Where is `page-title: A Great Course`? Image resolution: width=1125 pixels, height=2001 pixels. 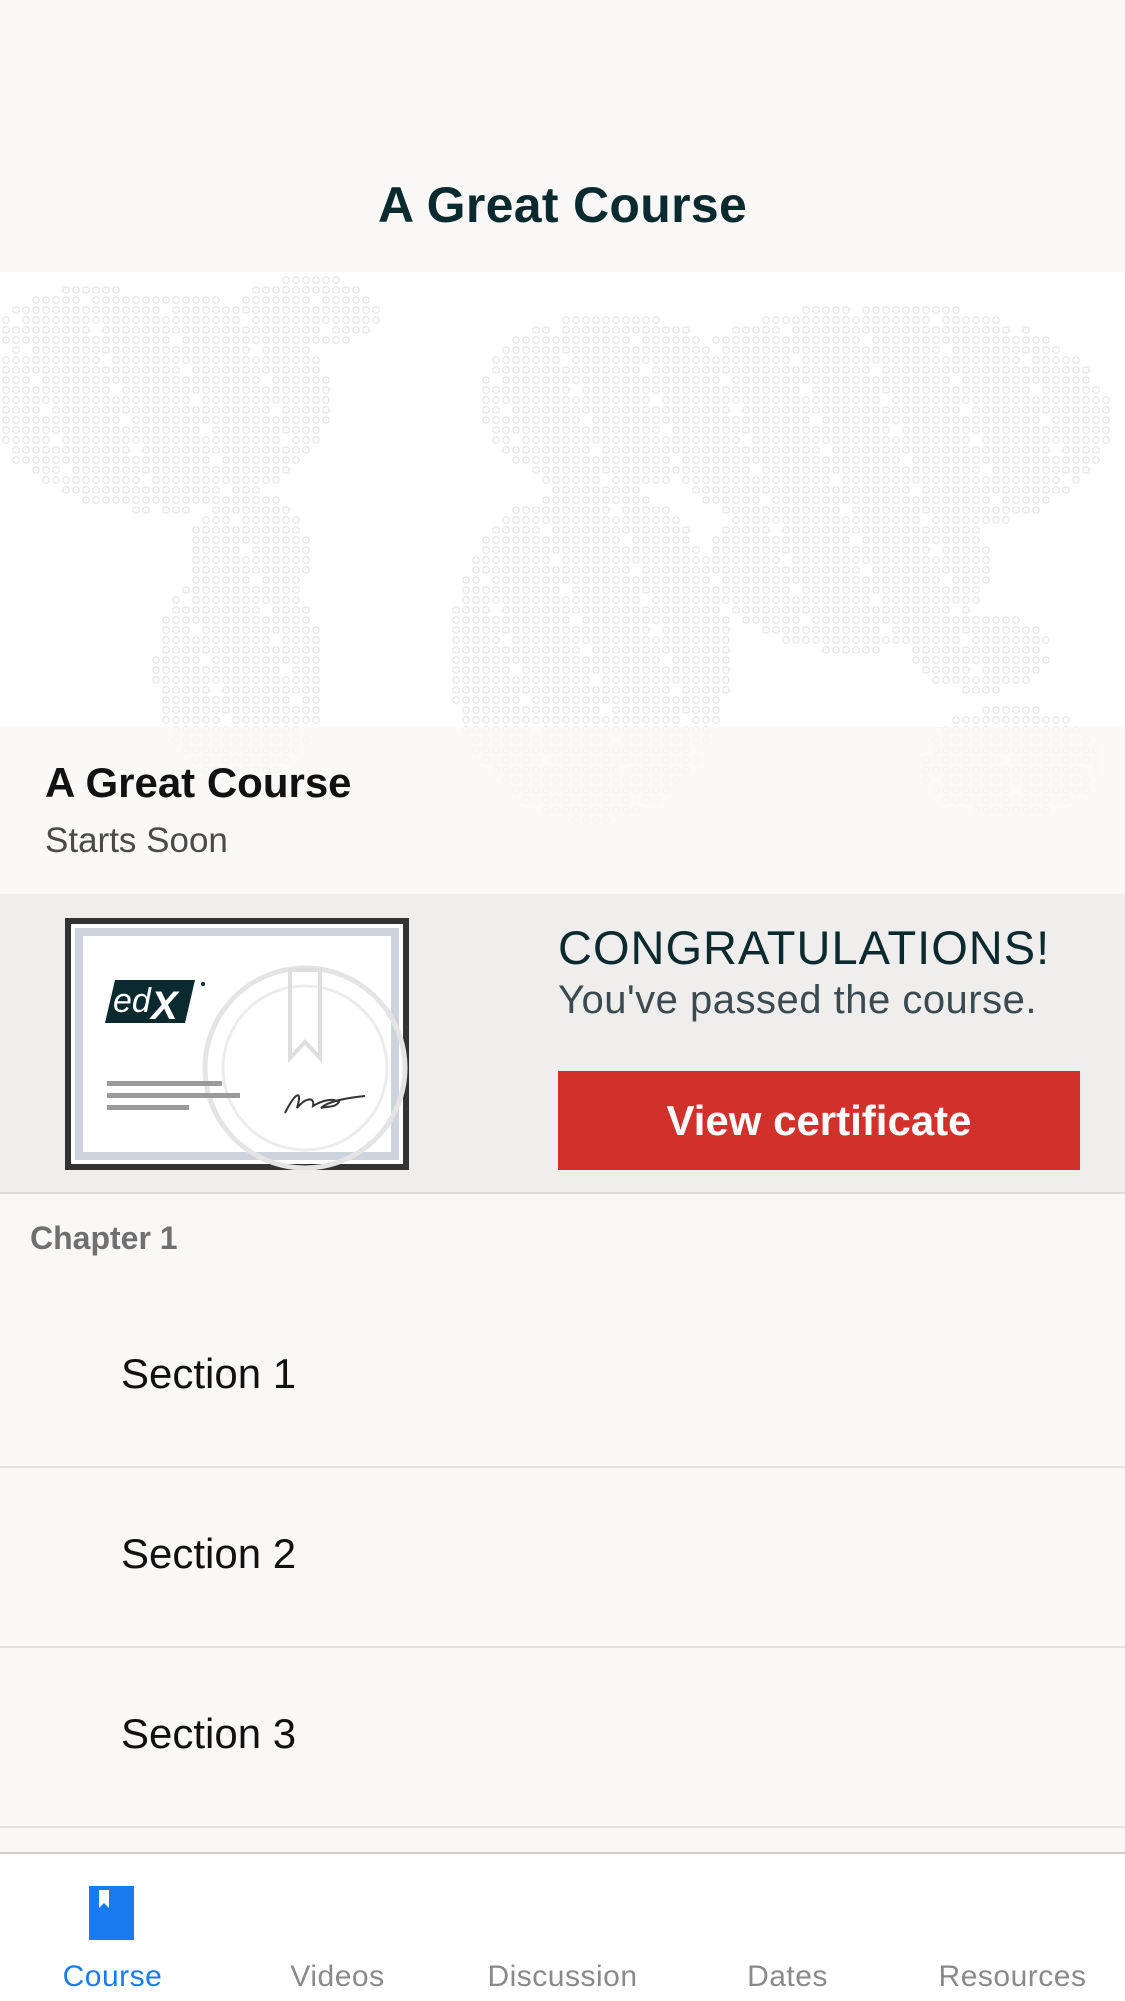 page-title: A Great Course is located at coordinates (562, 205).